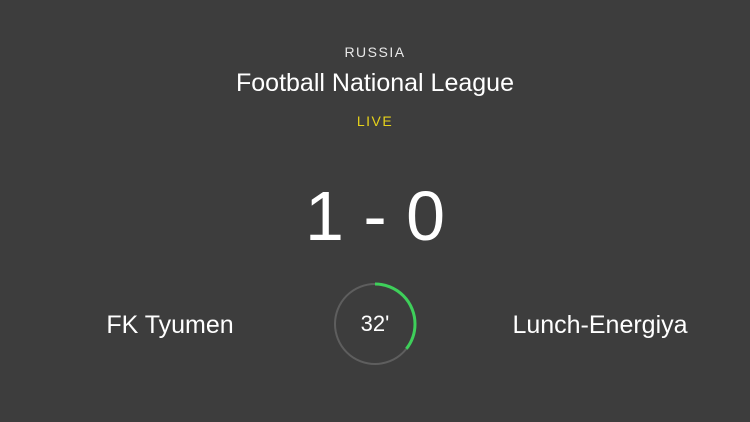 The width and height of the screenshot is (750, 422). I want to click on league-title: Football National League, so click(375, 83).